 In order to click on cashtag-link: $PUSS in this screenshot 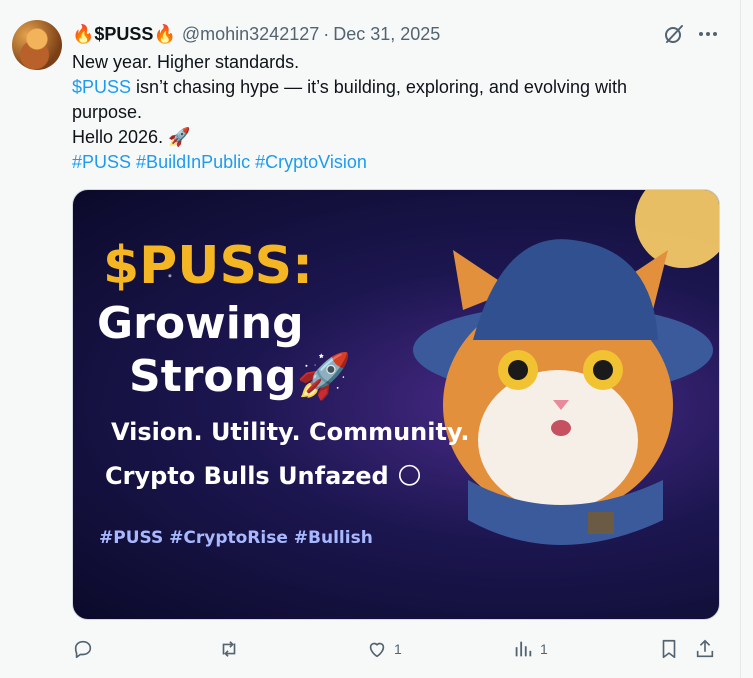, I will do `click(101, 87)`.